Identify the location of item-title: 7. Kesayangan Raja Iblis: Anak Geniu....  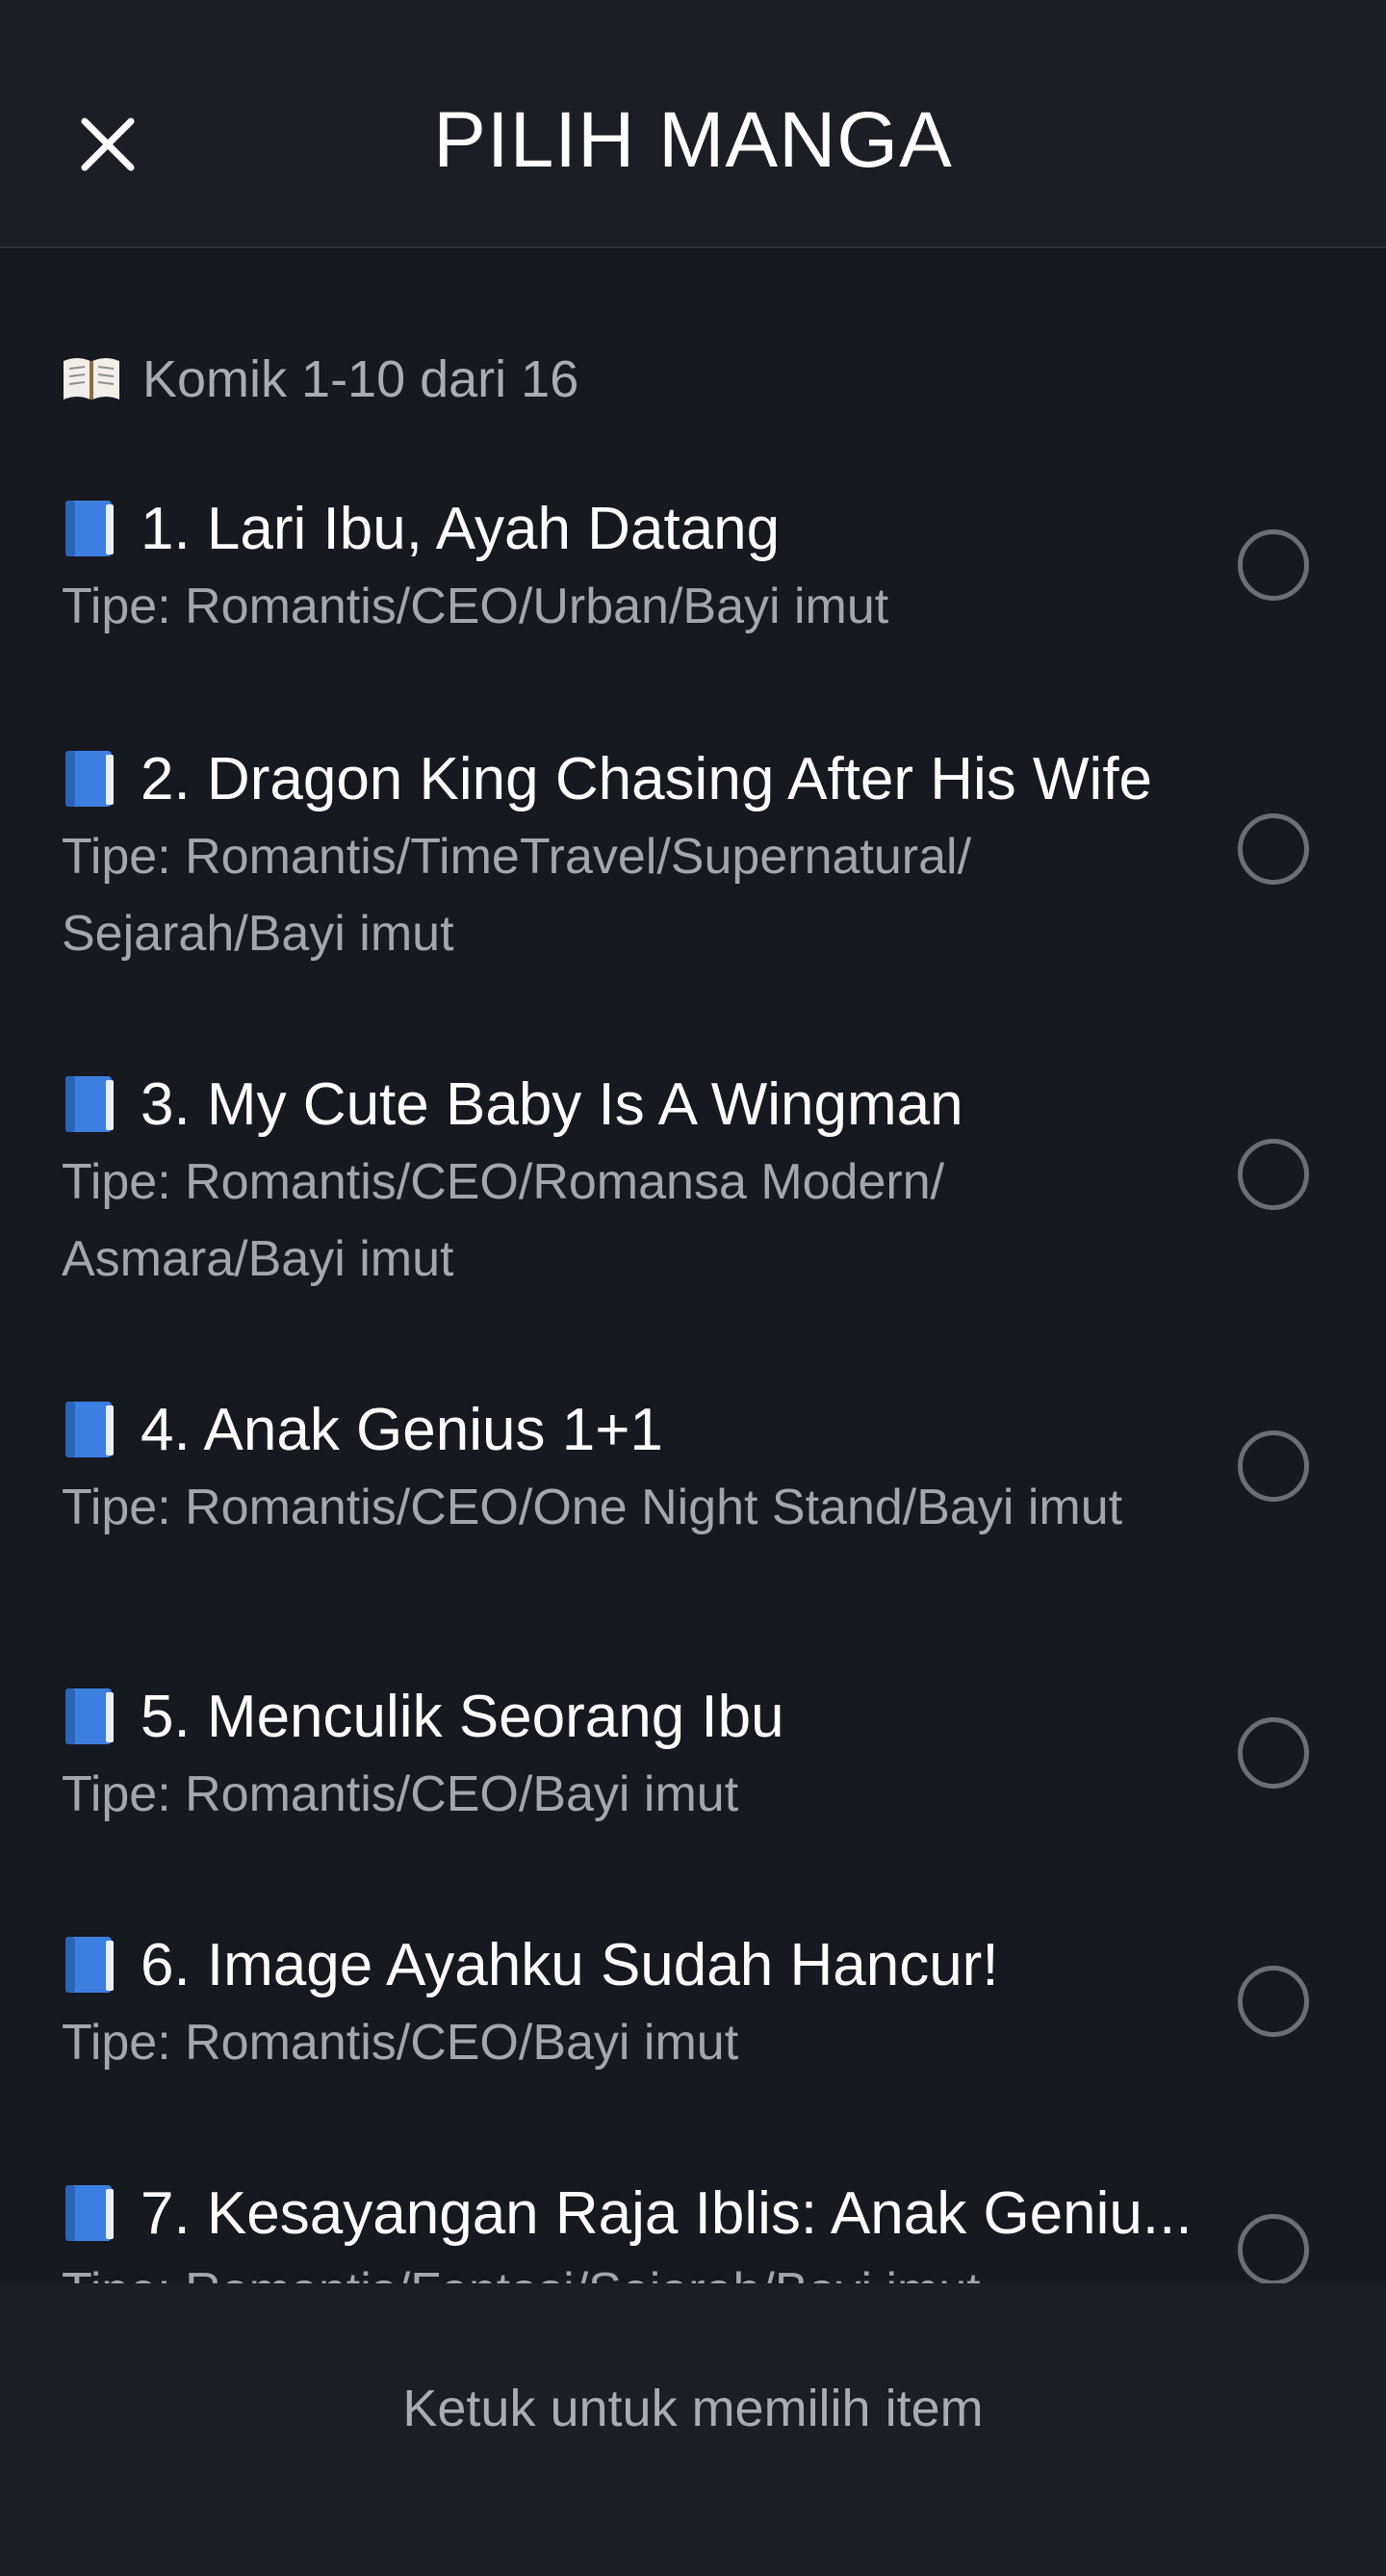
(667, 2214).